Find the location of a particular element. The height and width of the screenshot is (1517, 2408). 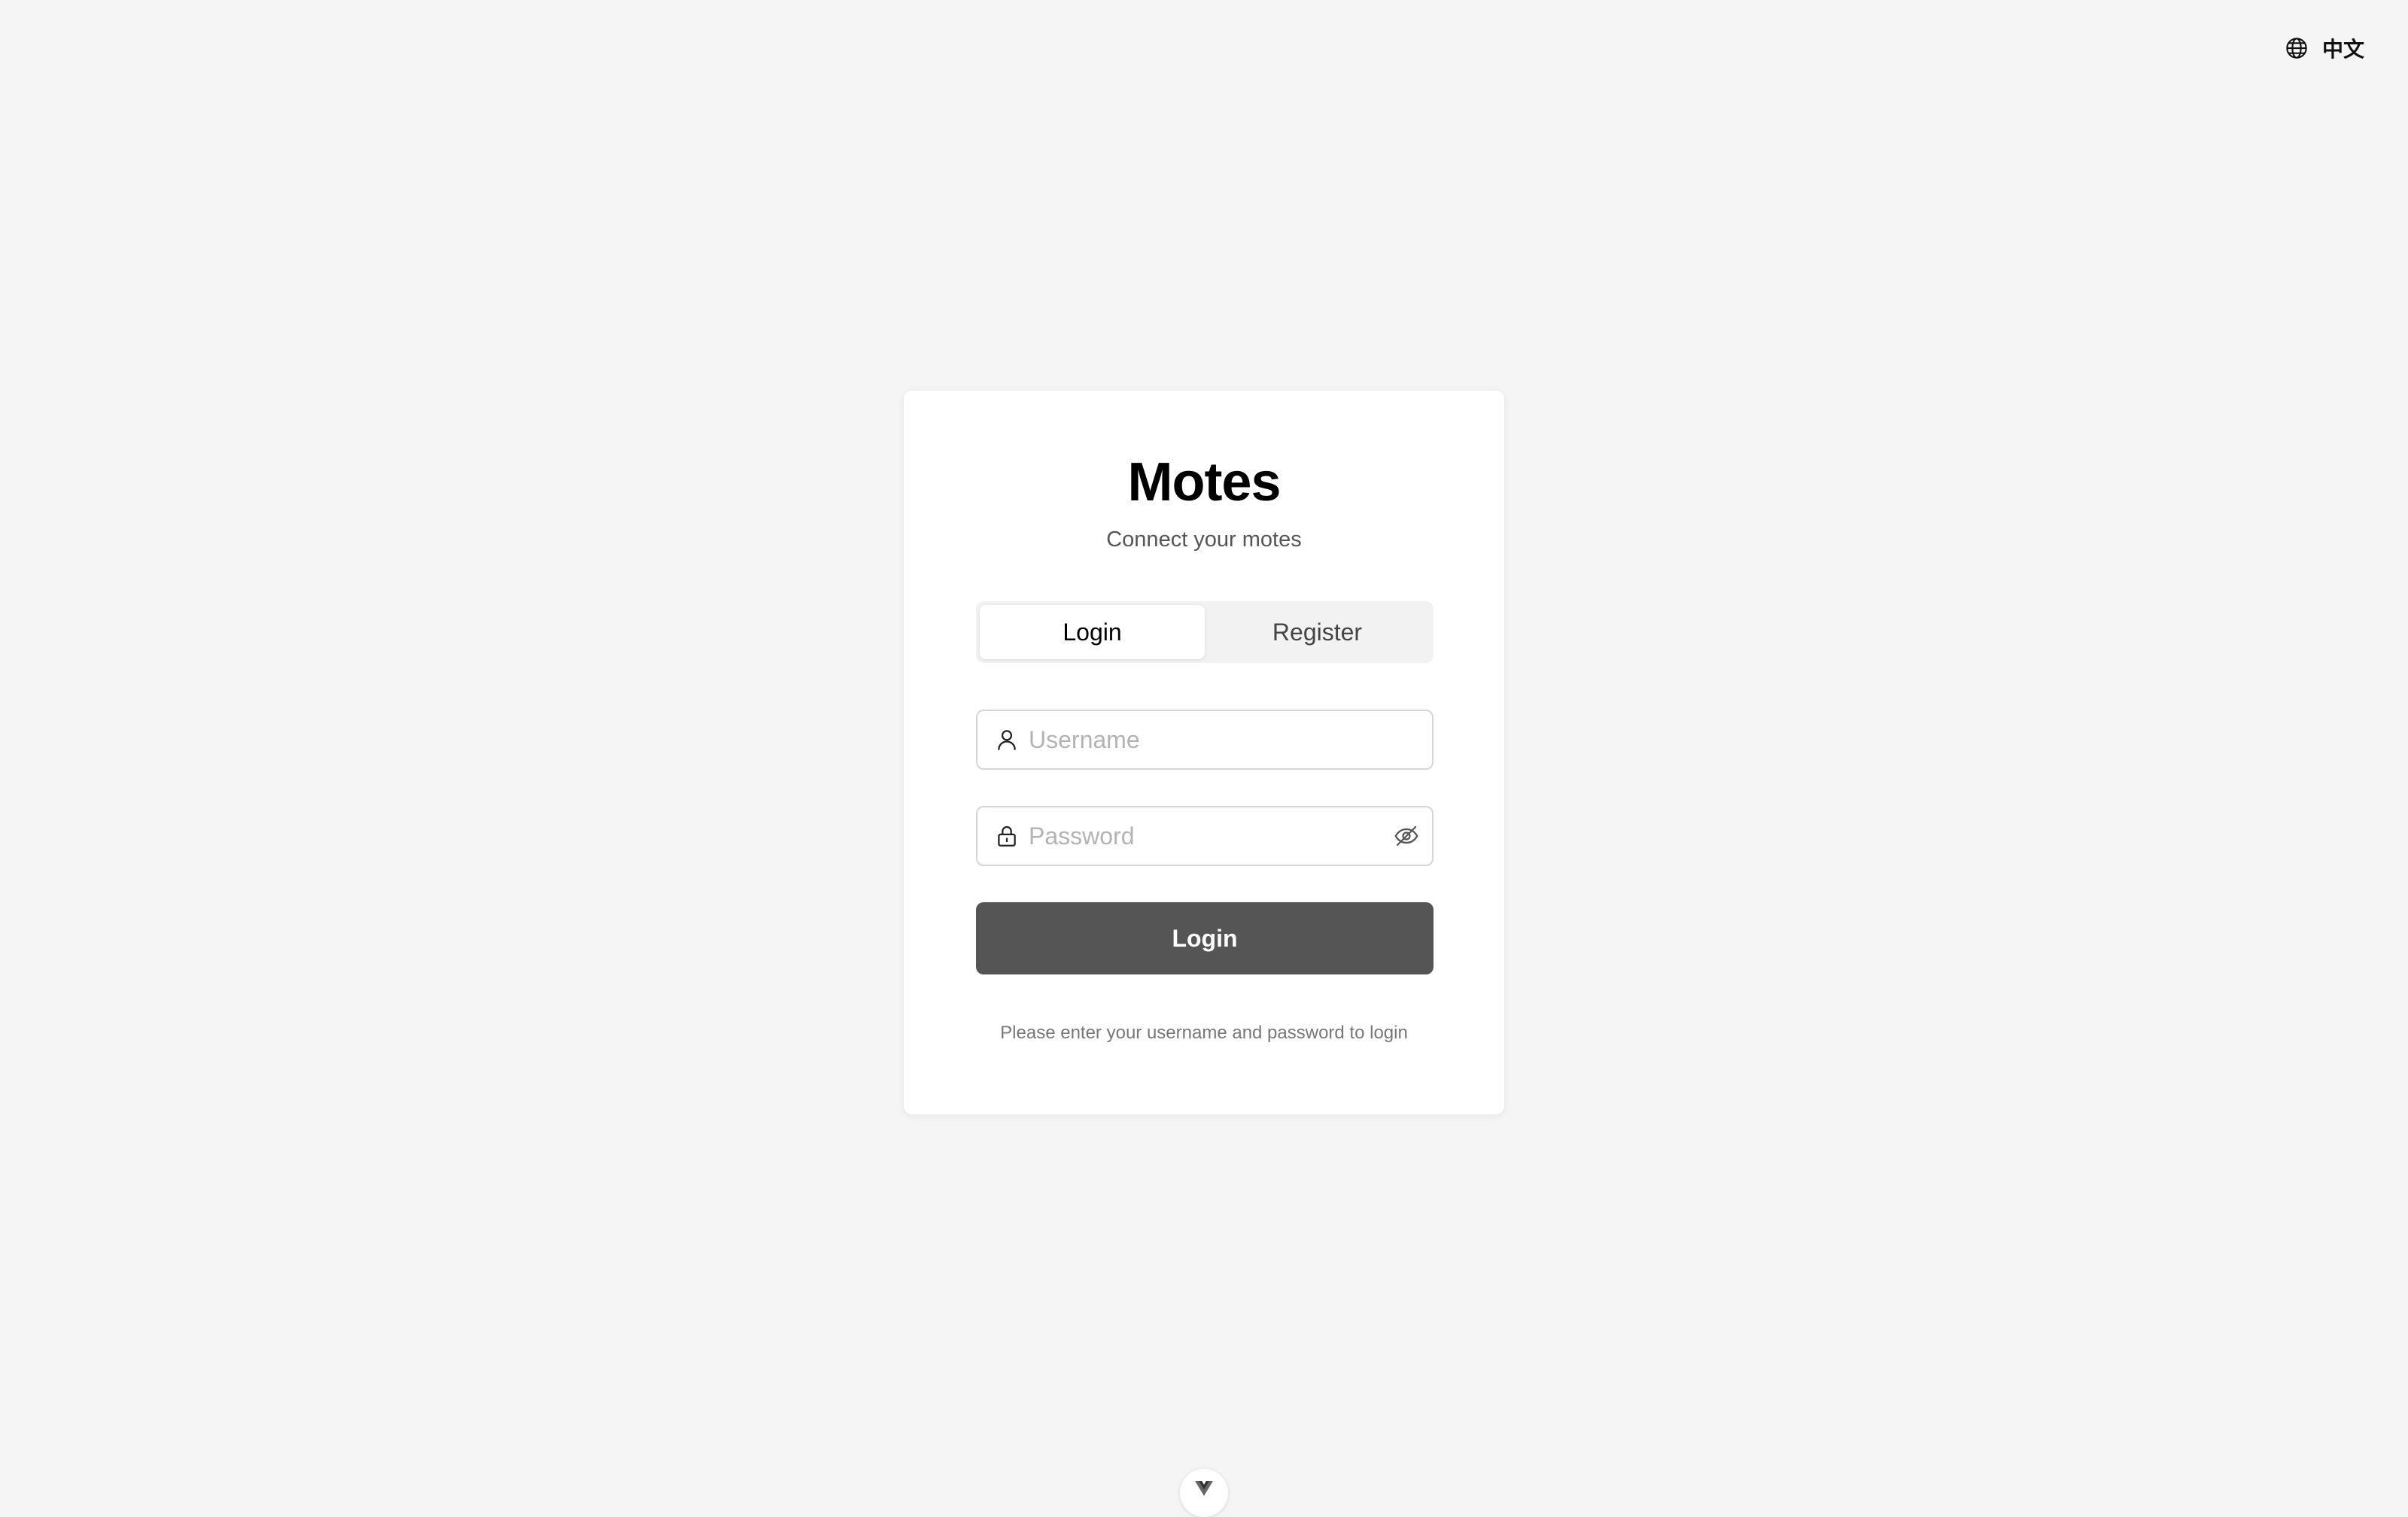

auth-tabs: Login Register is located at coordinates (1205, 632).